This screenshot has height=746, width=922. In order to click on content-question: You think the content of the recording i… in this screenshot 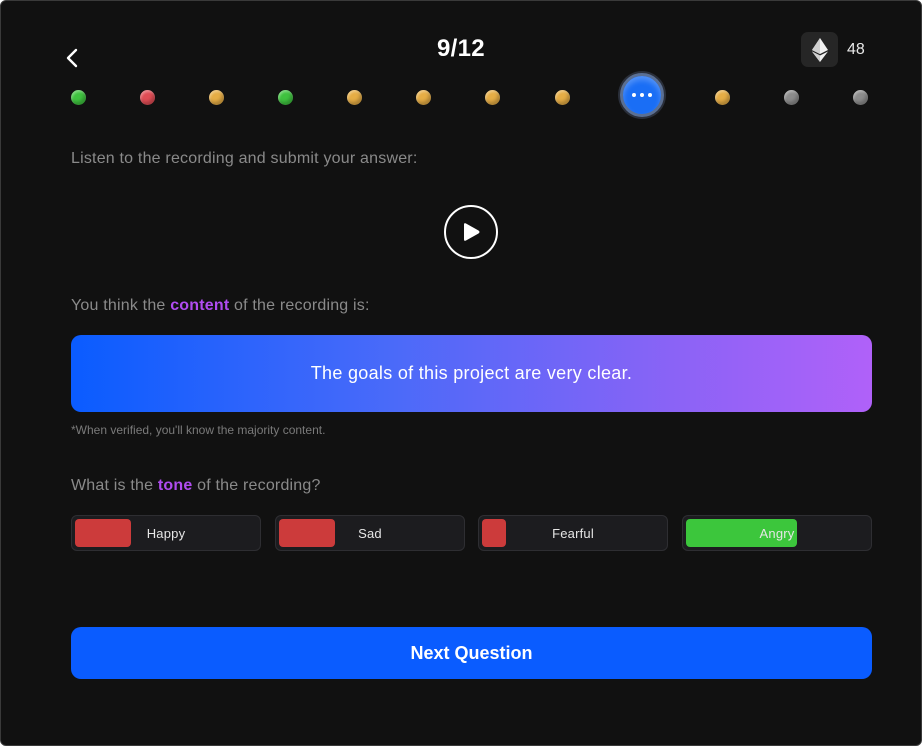, I will do `click(220, 306)`.